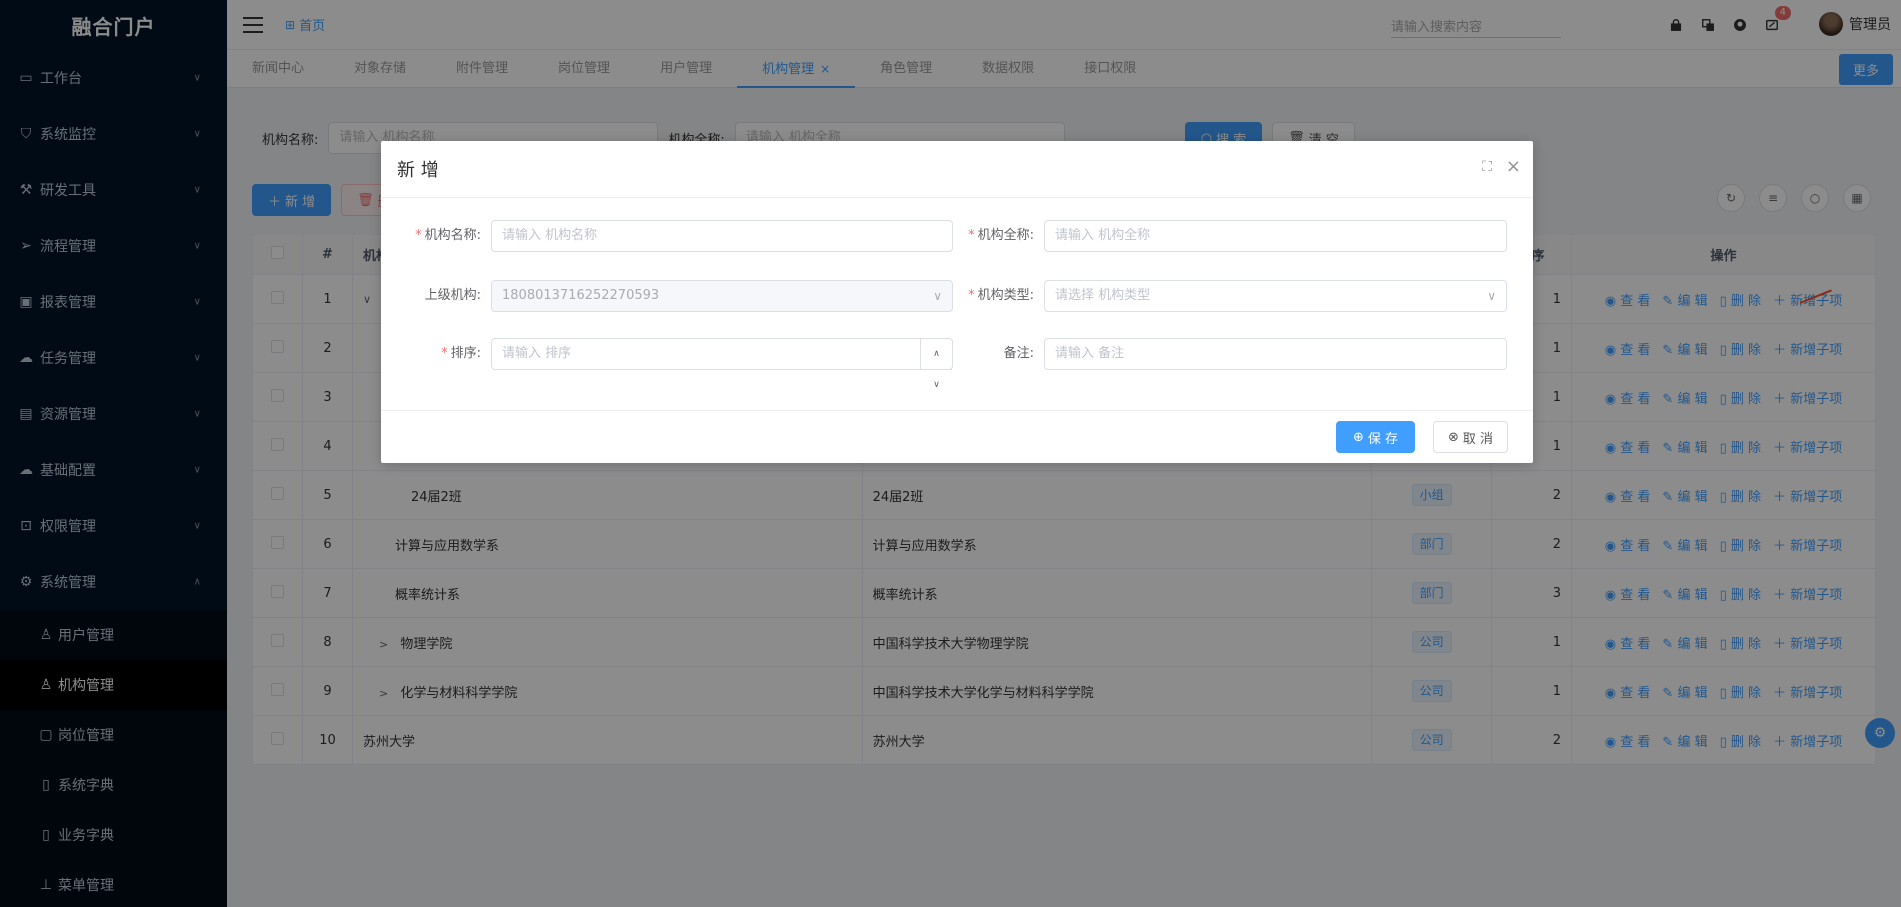  What do you see at coordinates (537, 353) in the screenshot?
I see `sort-placeholder: 请输入 排序` at bounding box center [537, 353].